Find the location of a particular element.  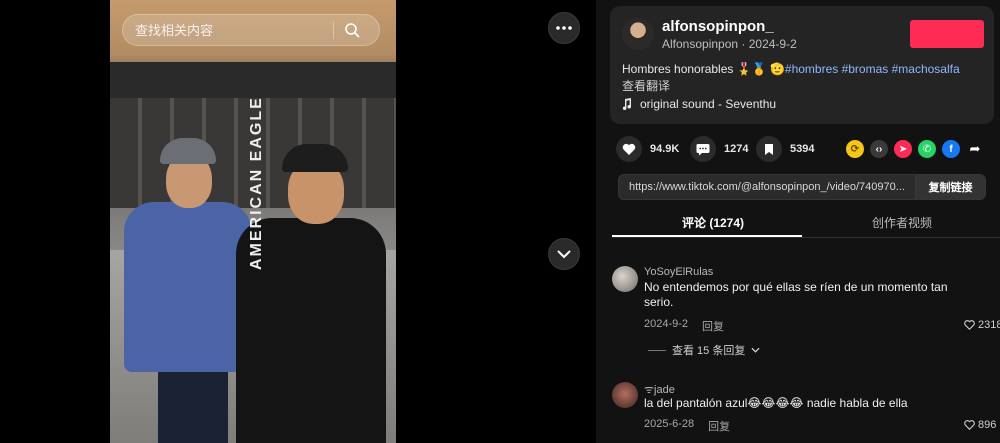

author-subtitle: Alfonsopinpon · 2024-9-2 is located at coordinates (729, 44).